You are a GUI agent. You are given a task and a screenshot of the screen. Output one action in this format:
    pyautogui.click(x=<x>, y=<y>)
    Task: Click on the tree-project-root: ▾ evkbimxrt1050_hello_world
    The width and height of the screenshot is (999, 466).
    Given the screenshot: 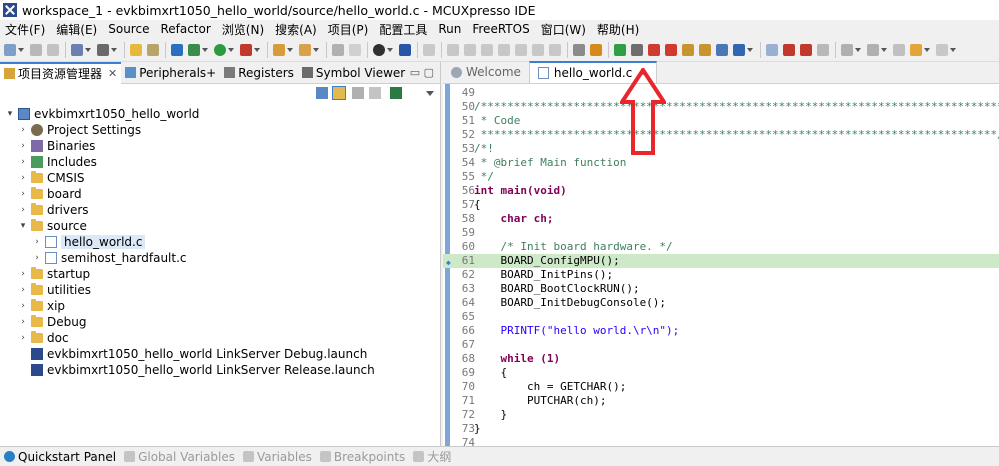 What is the action you would take?
    pyautogui.click(x=102, y=114)
    